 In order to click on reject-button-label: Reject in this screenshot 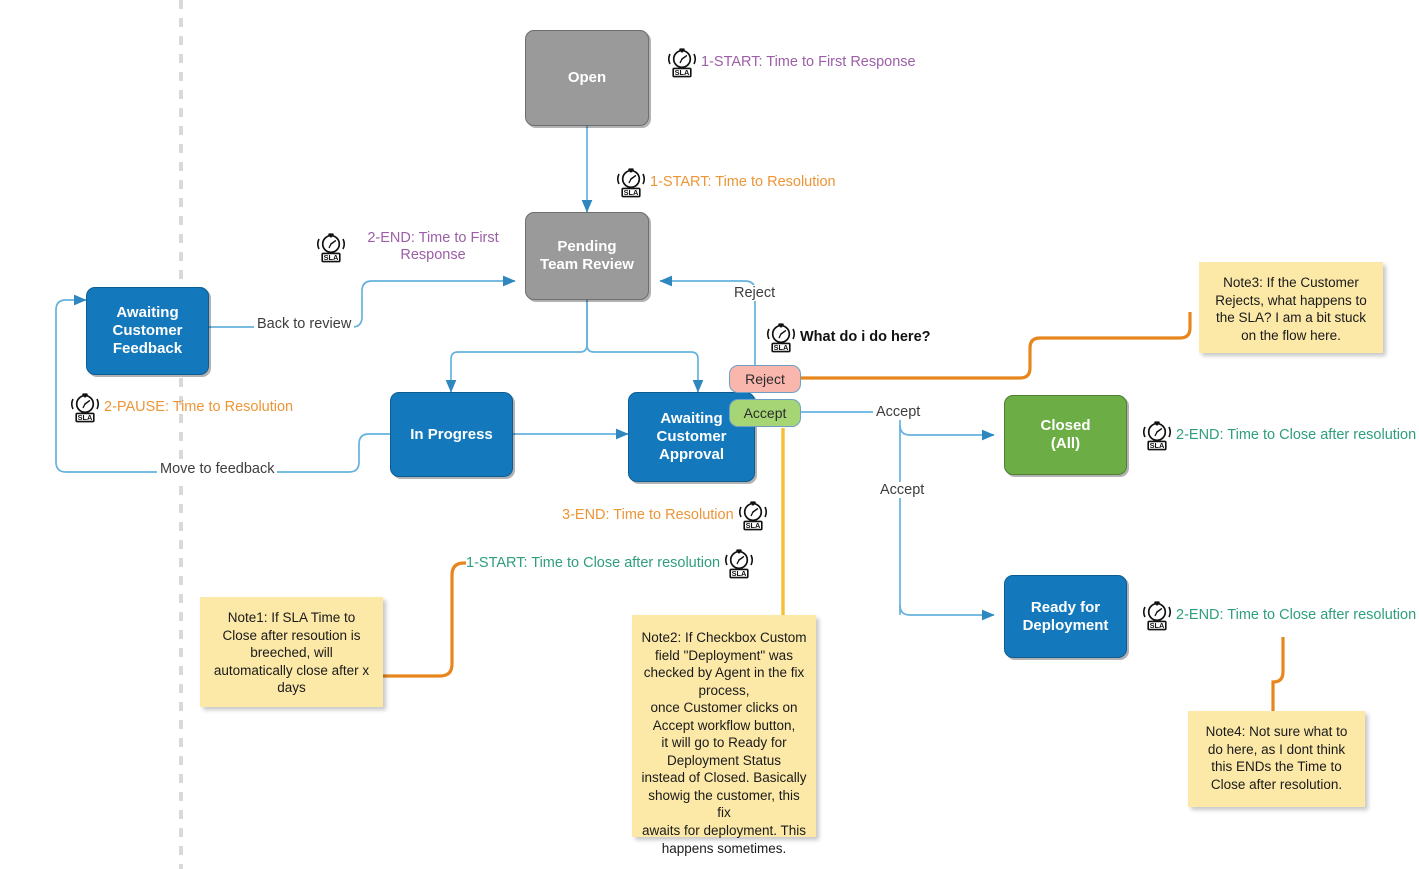, I will do `click(765, 379)`.